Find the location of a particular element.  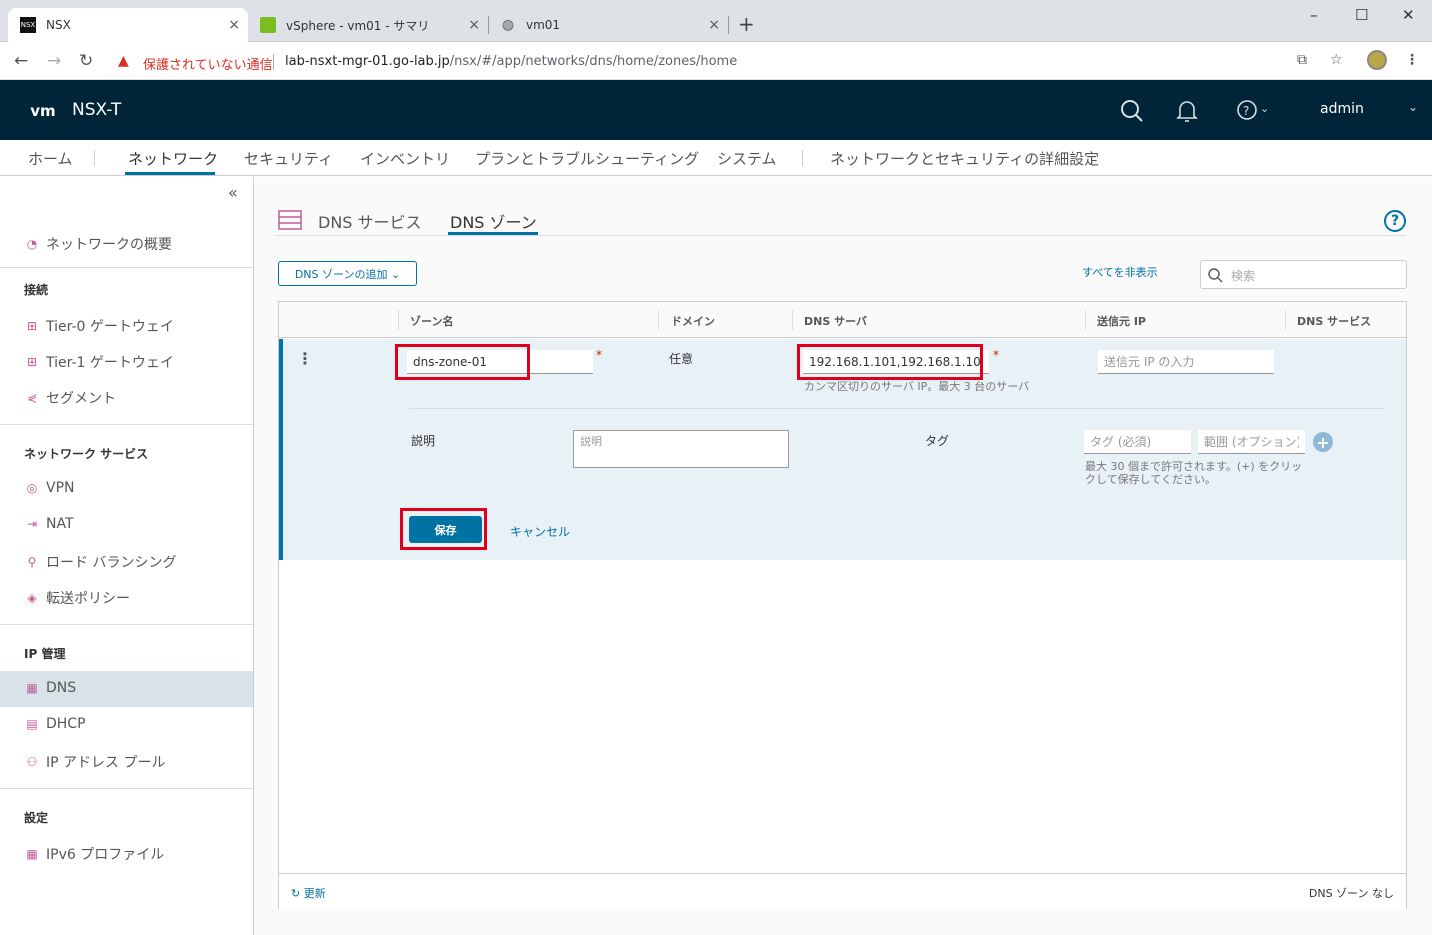

sidebar-item-label: ロード バランシング is located at coordinates (111, 563).